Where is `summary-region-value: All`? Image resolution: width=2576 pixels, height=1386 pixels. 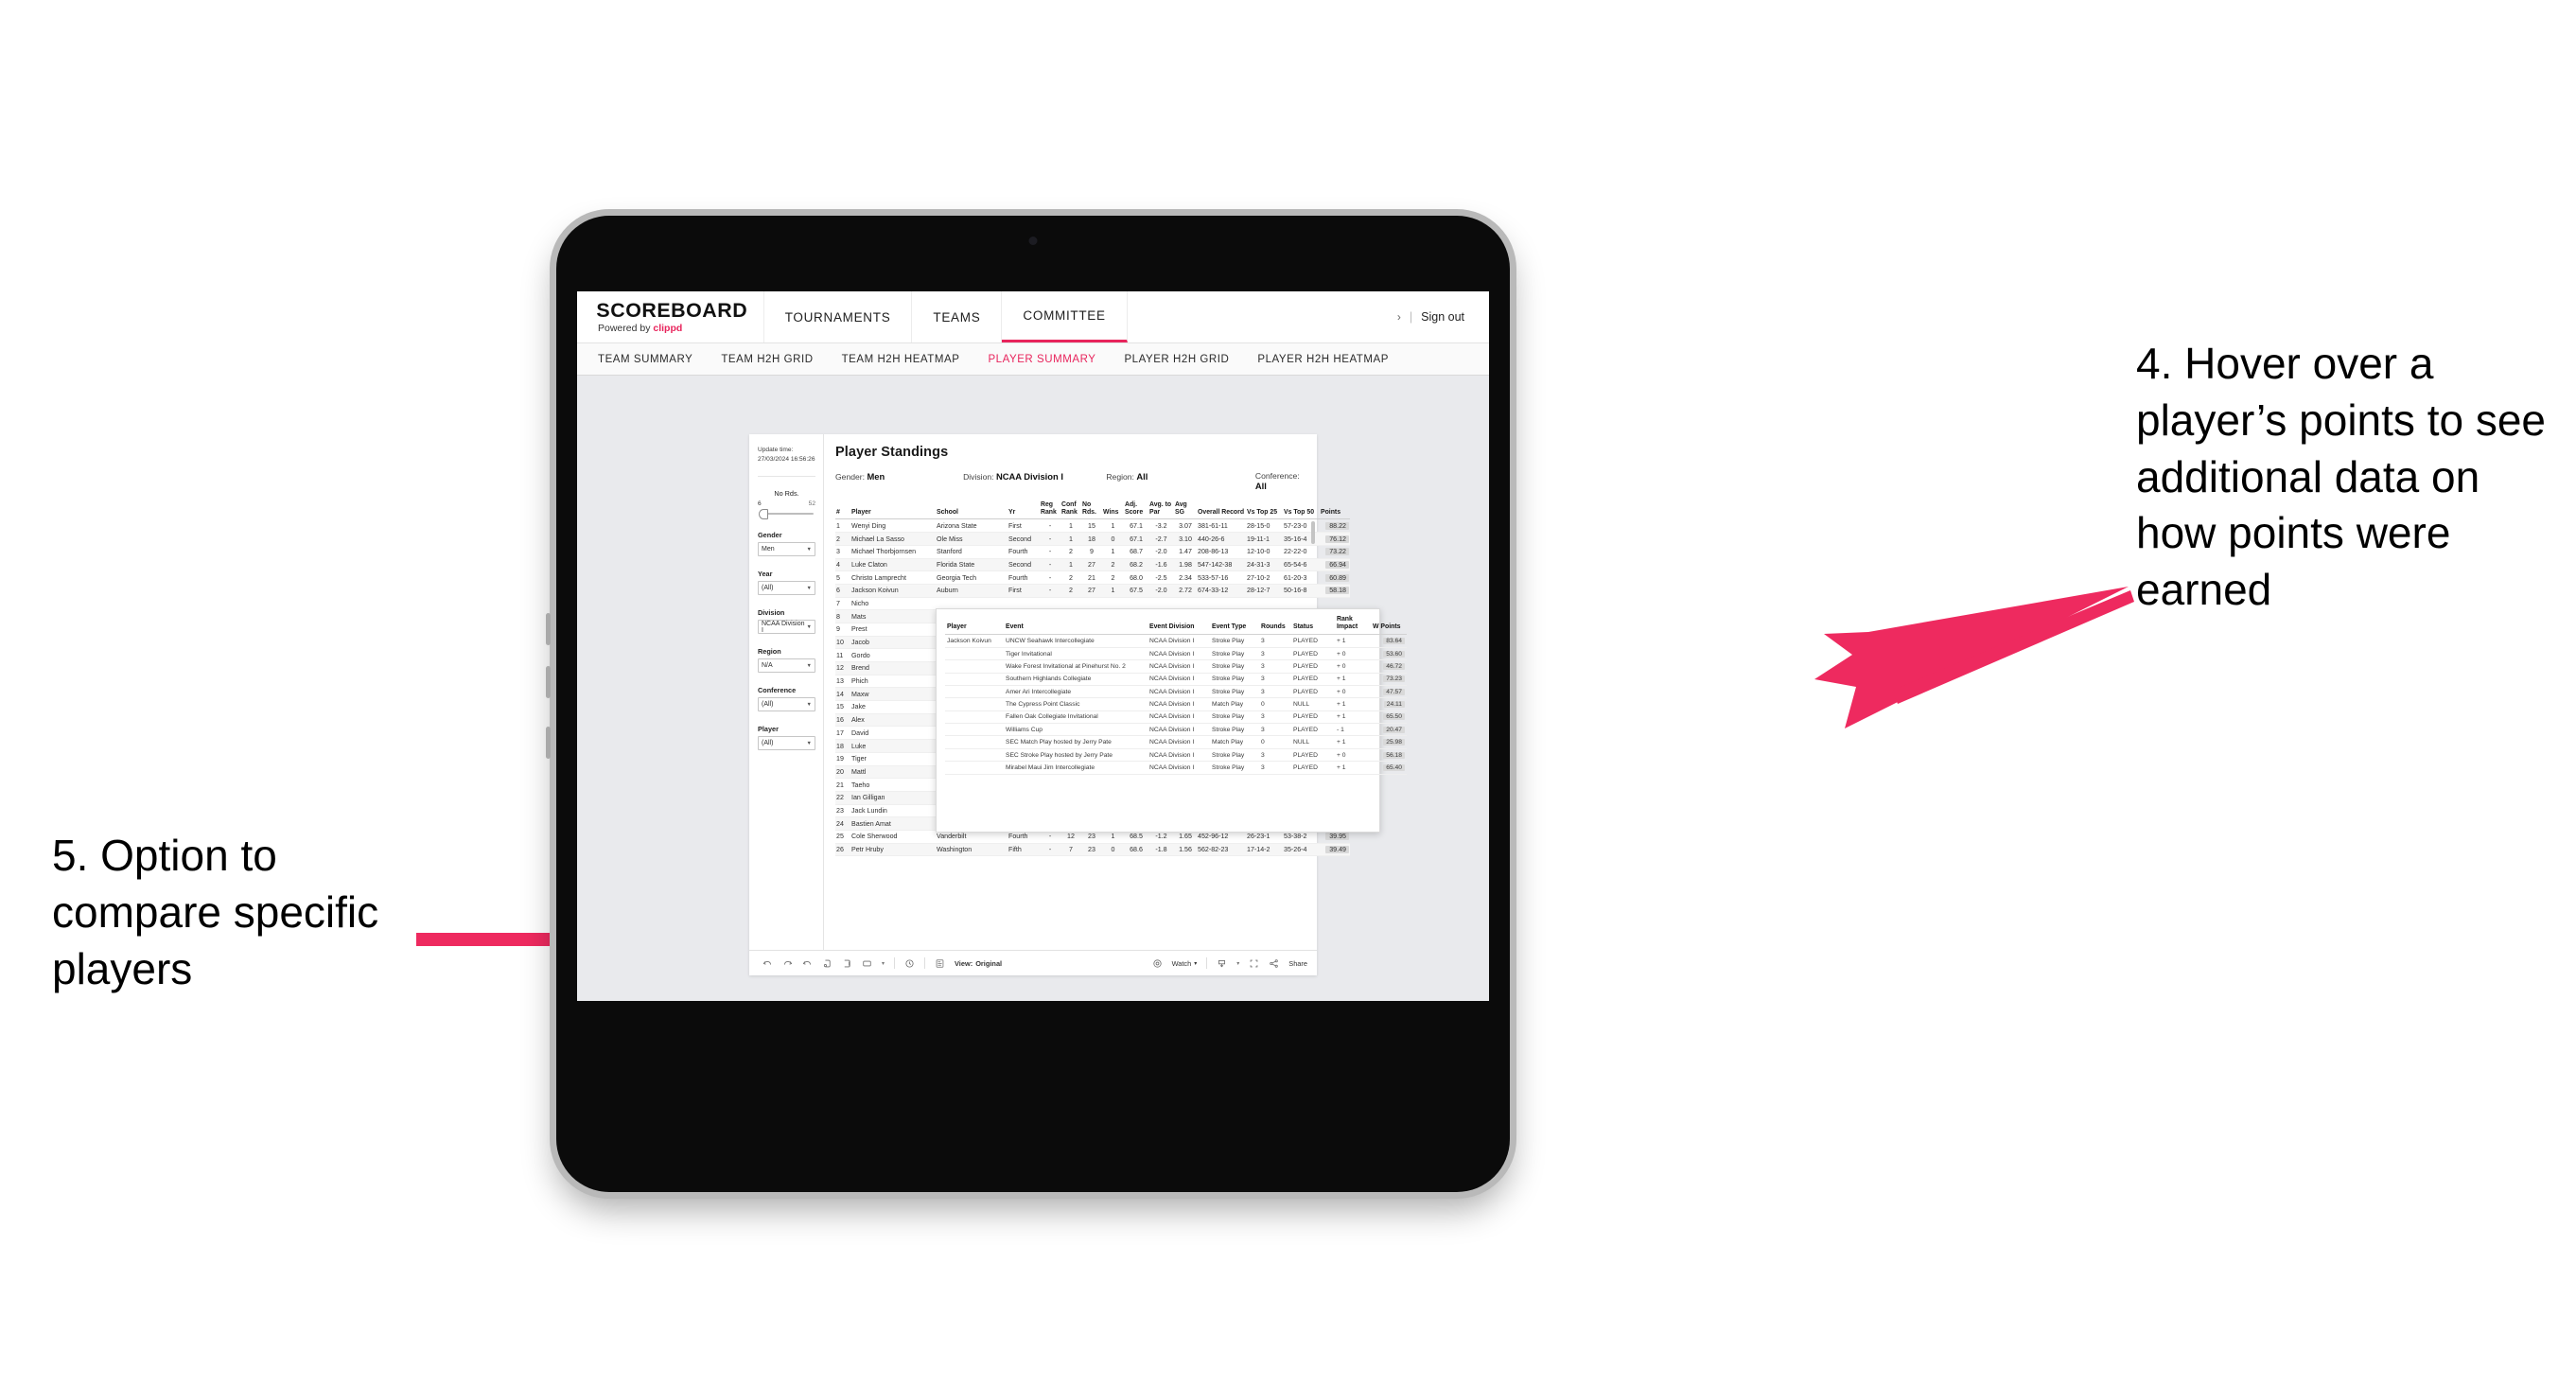 summary-region-value: All is located at coordinates (1142, 476).